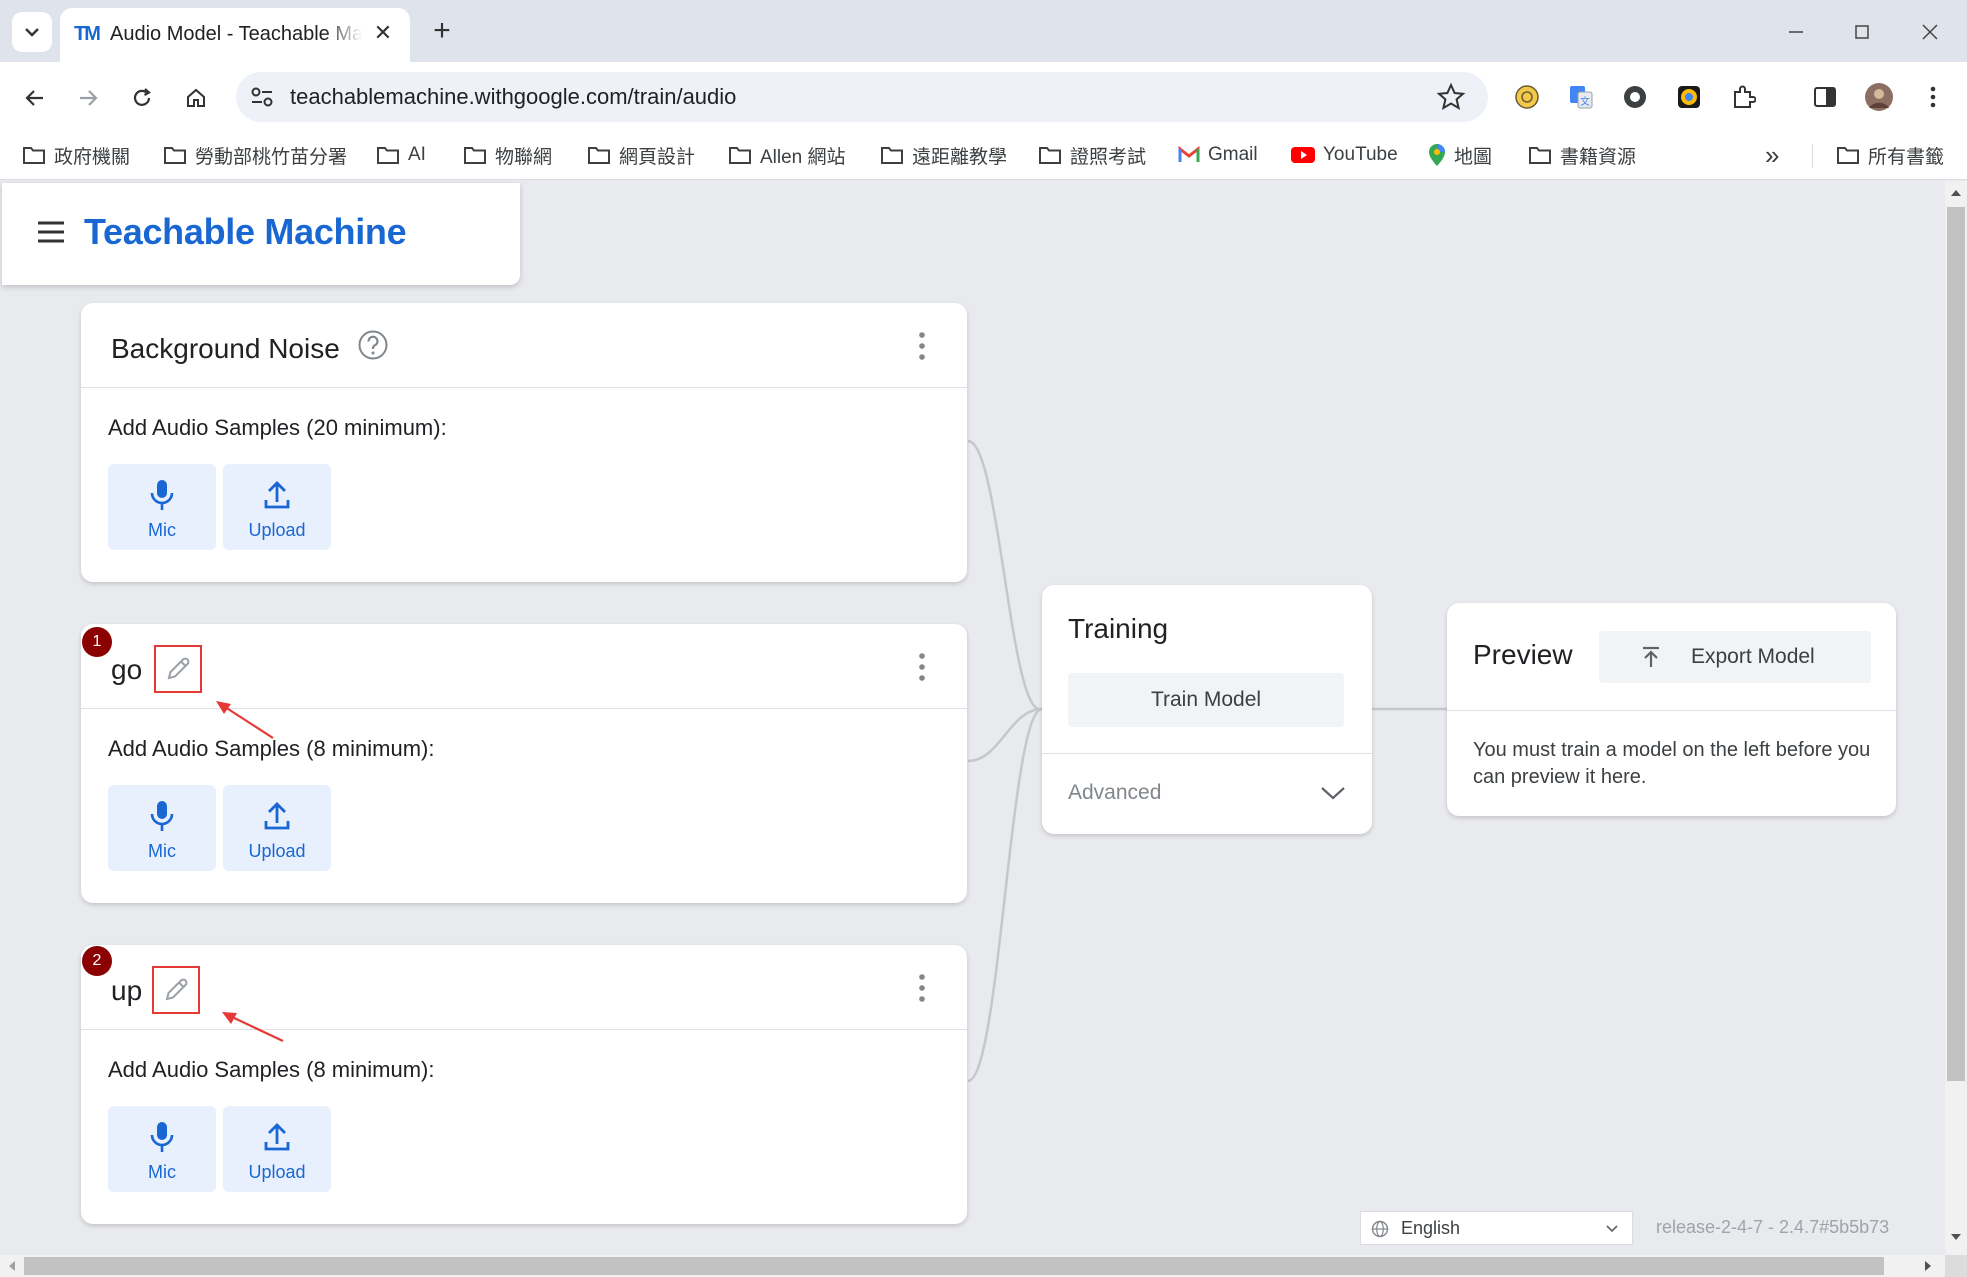  I want to click on scroll-up-arrow-icon, so click(1956, 193).